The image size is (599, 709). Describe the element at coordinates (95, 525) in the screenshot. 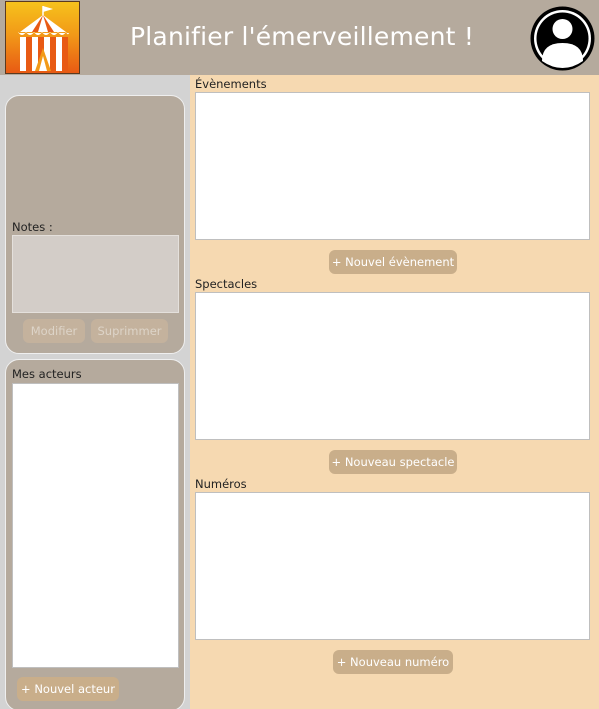

I see `actors-list` at that location.